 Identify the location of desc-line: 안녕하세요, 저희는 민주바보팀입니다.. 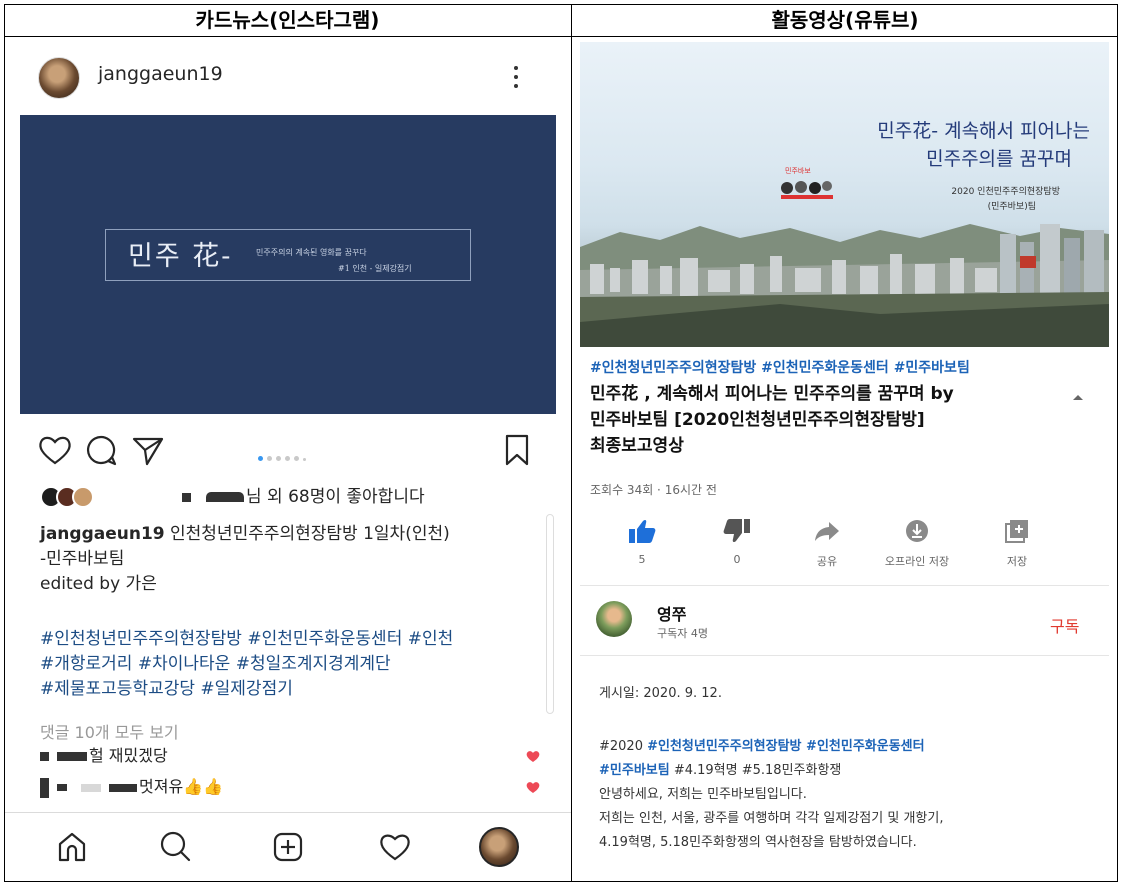
(703, 794).